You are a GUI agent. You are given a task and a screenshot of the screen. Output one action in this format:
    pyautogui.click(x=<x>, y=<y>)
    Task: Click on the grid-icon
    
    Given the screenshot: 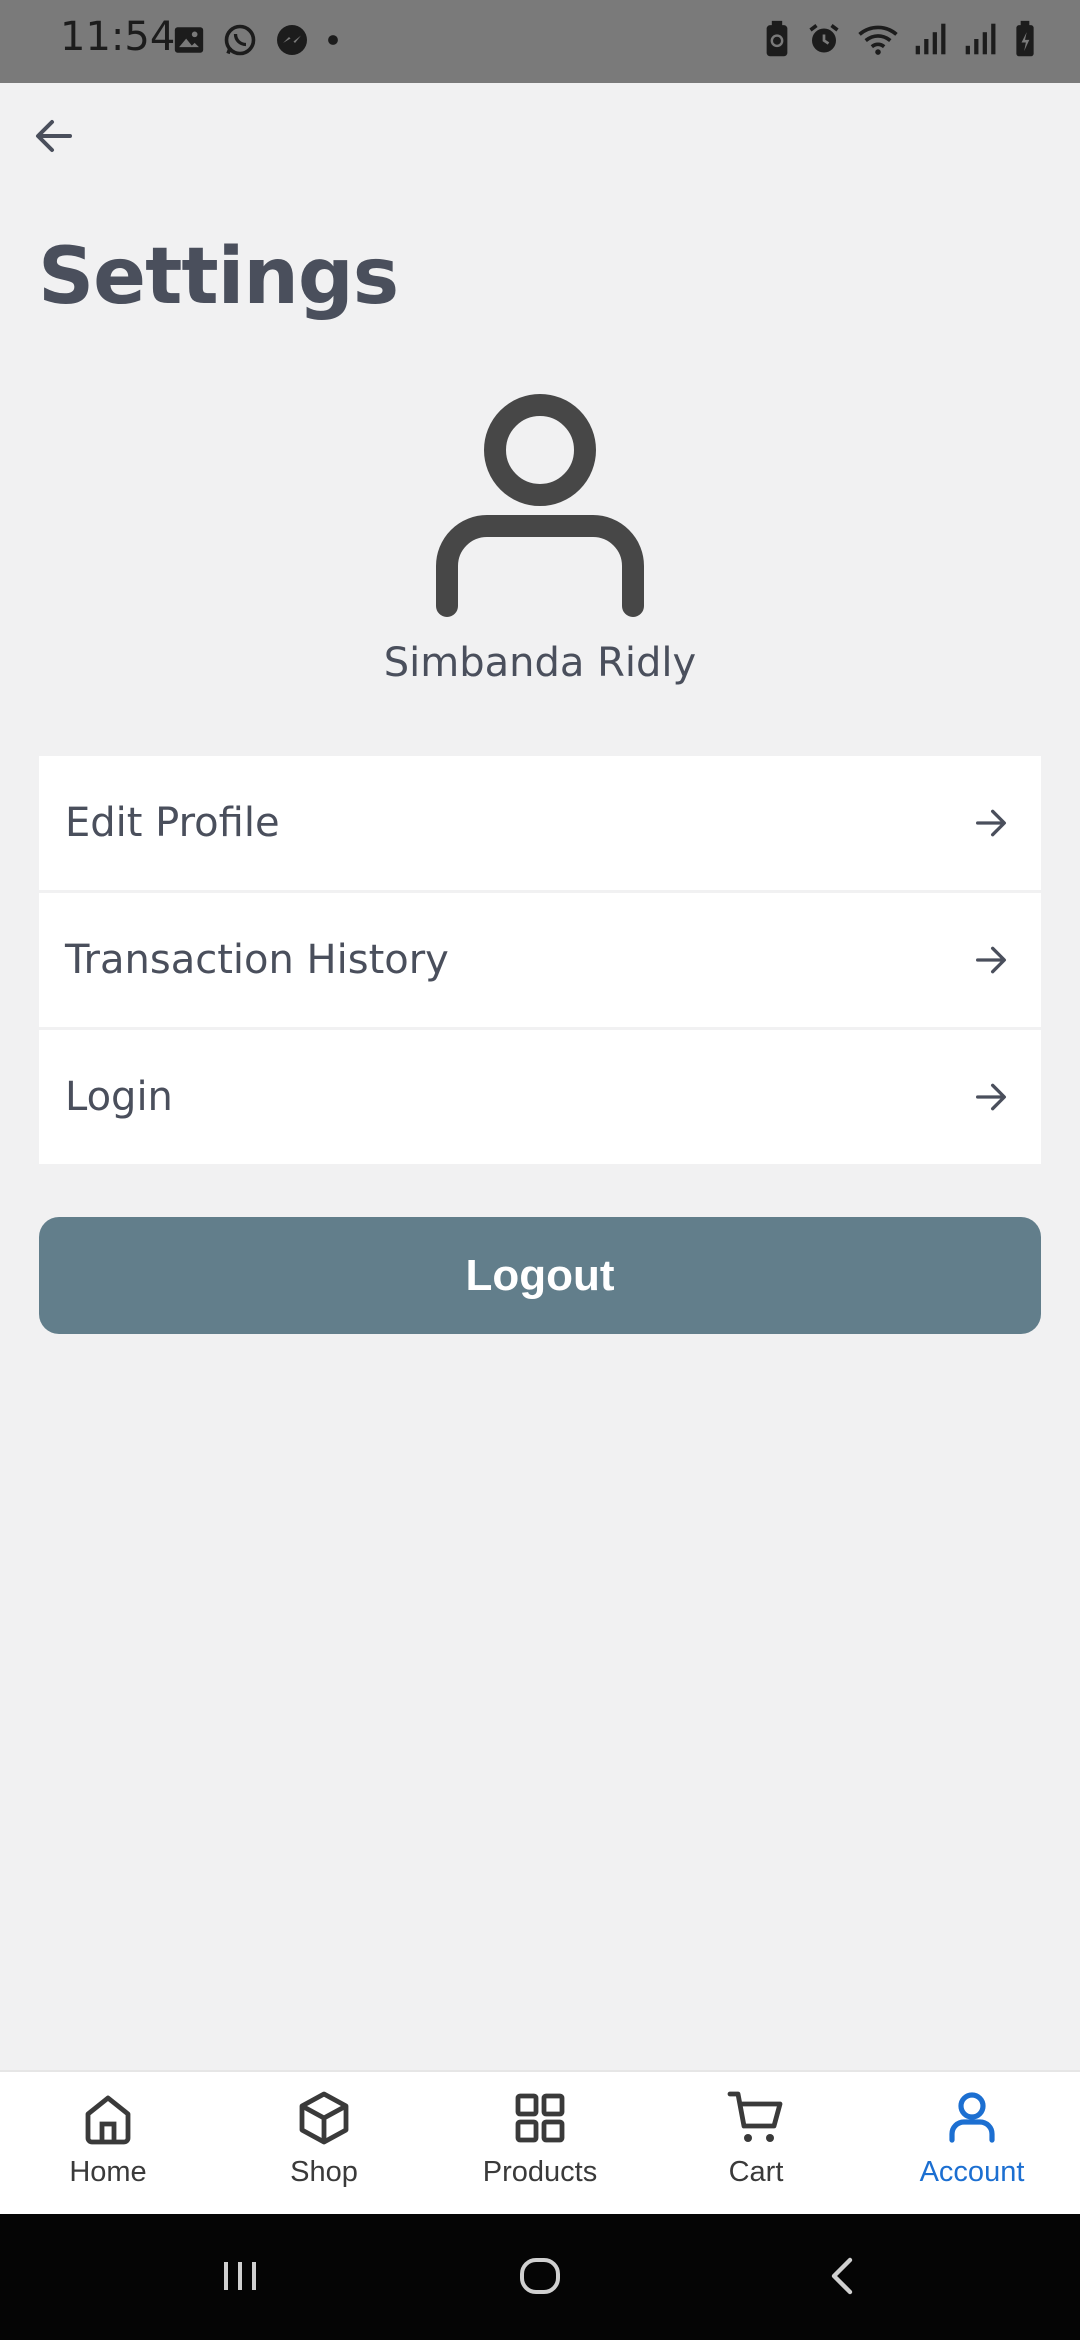 What is the action you would take?
    pyautogui.click(x=540, y=2118)
    